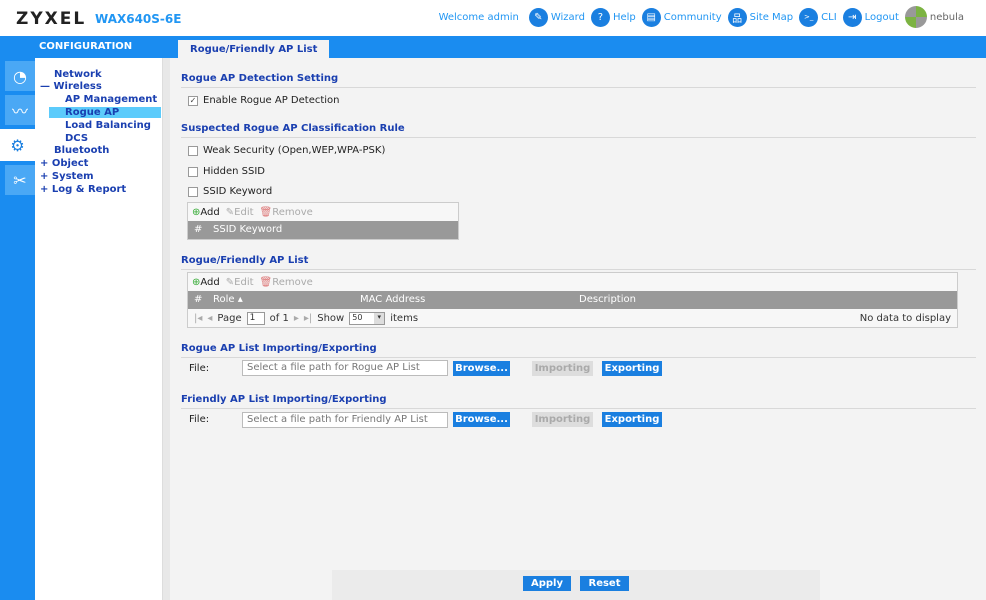  I want to click on col-role: Role ▴, so click(228, 300).